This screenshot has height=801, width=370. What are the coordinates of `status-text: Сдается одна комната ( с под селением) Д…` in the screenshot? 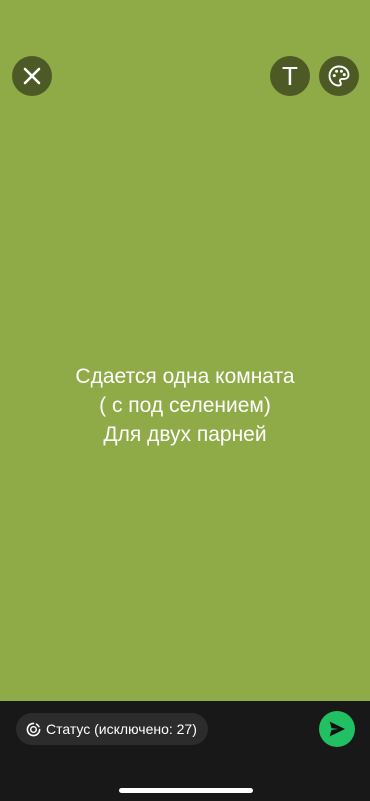 It's located at (185, 405).